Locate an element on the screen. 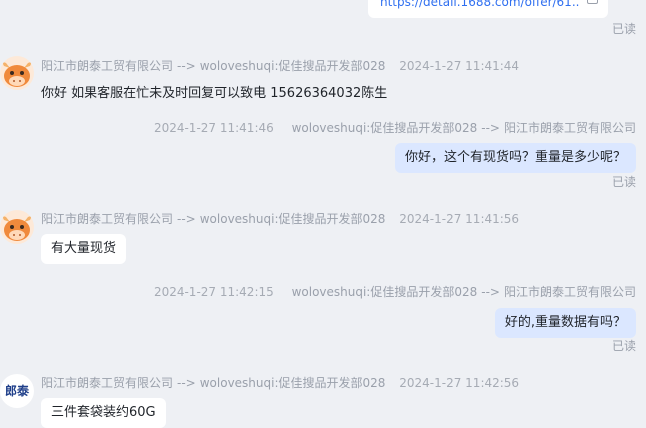 This screenshot has height=428, width=646. select-checkbox is located at coordinates (592, 2).